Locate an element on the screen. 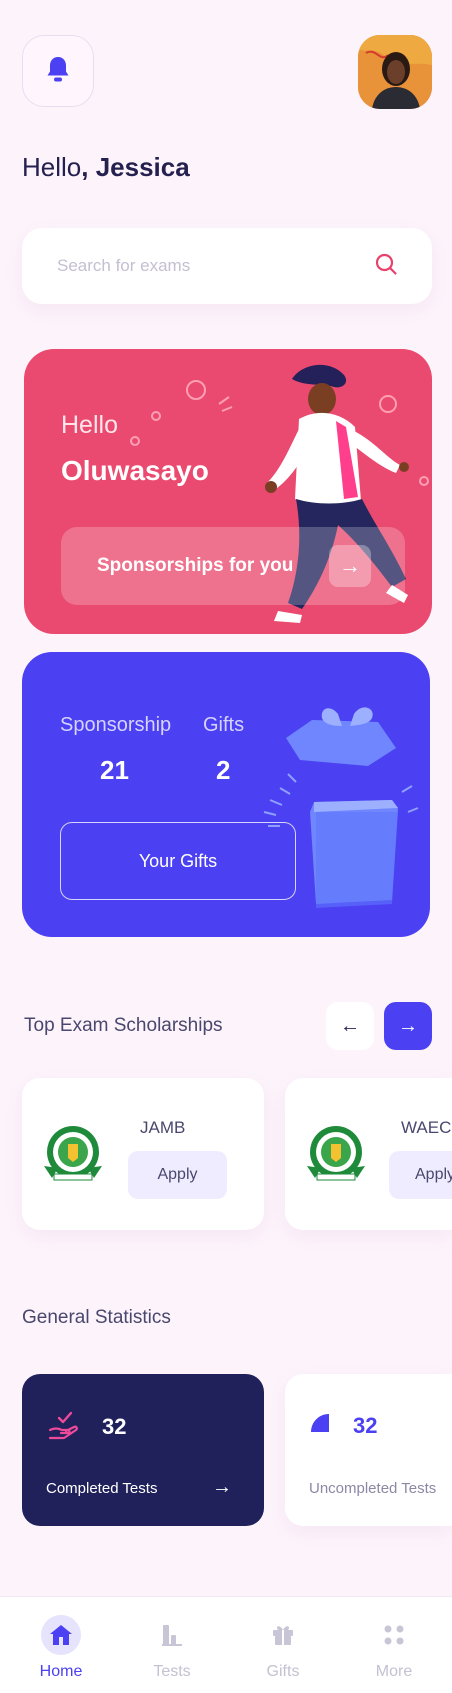  scholarship-card-jamb: JAMB Apply is located at coordinates (143, 1154).